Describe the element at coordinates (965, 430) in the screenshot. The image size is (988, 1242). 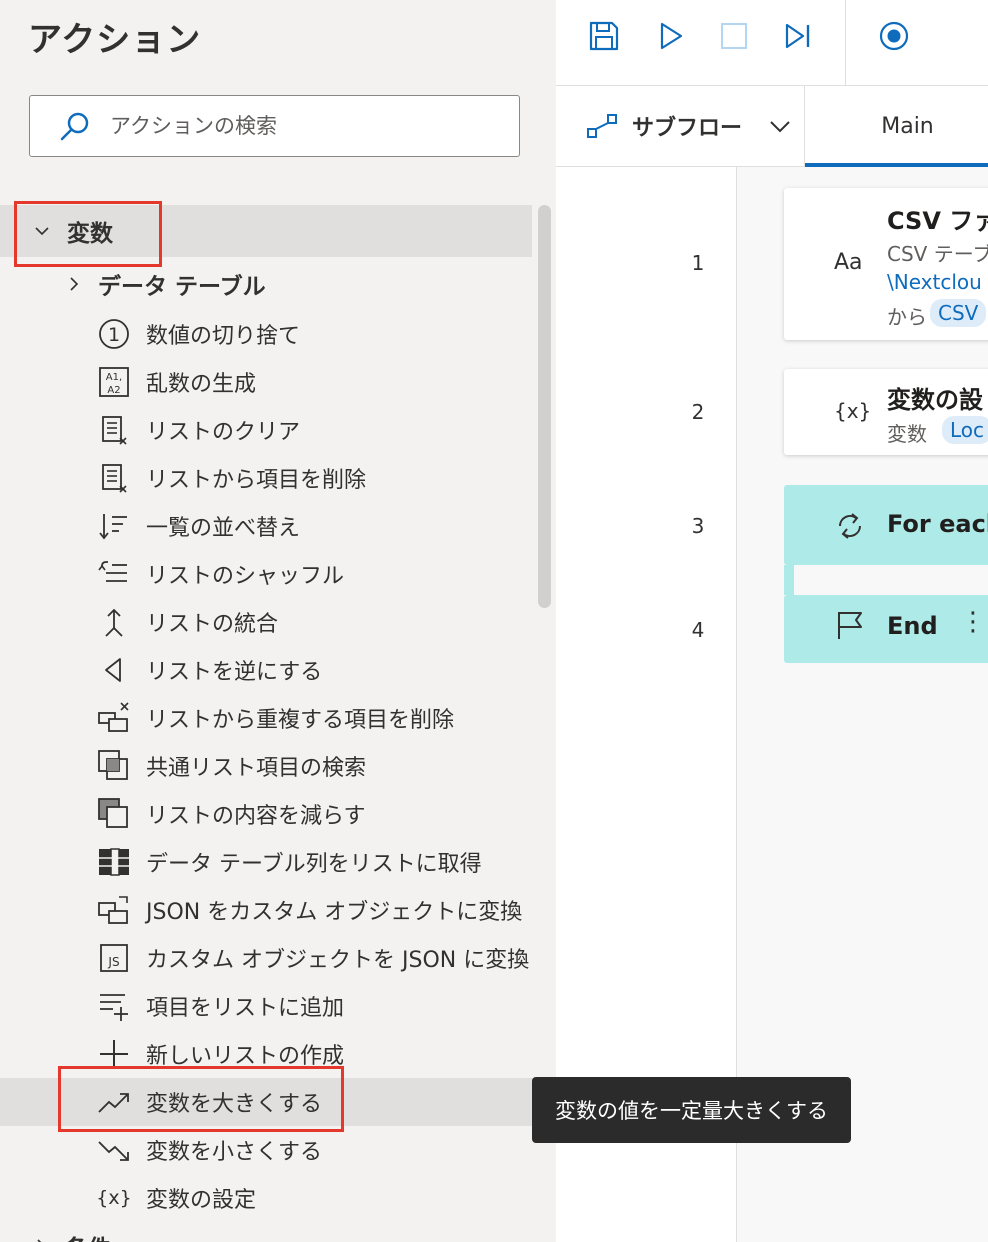
I see `variable-chip: Loc` at that location.